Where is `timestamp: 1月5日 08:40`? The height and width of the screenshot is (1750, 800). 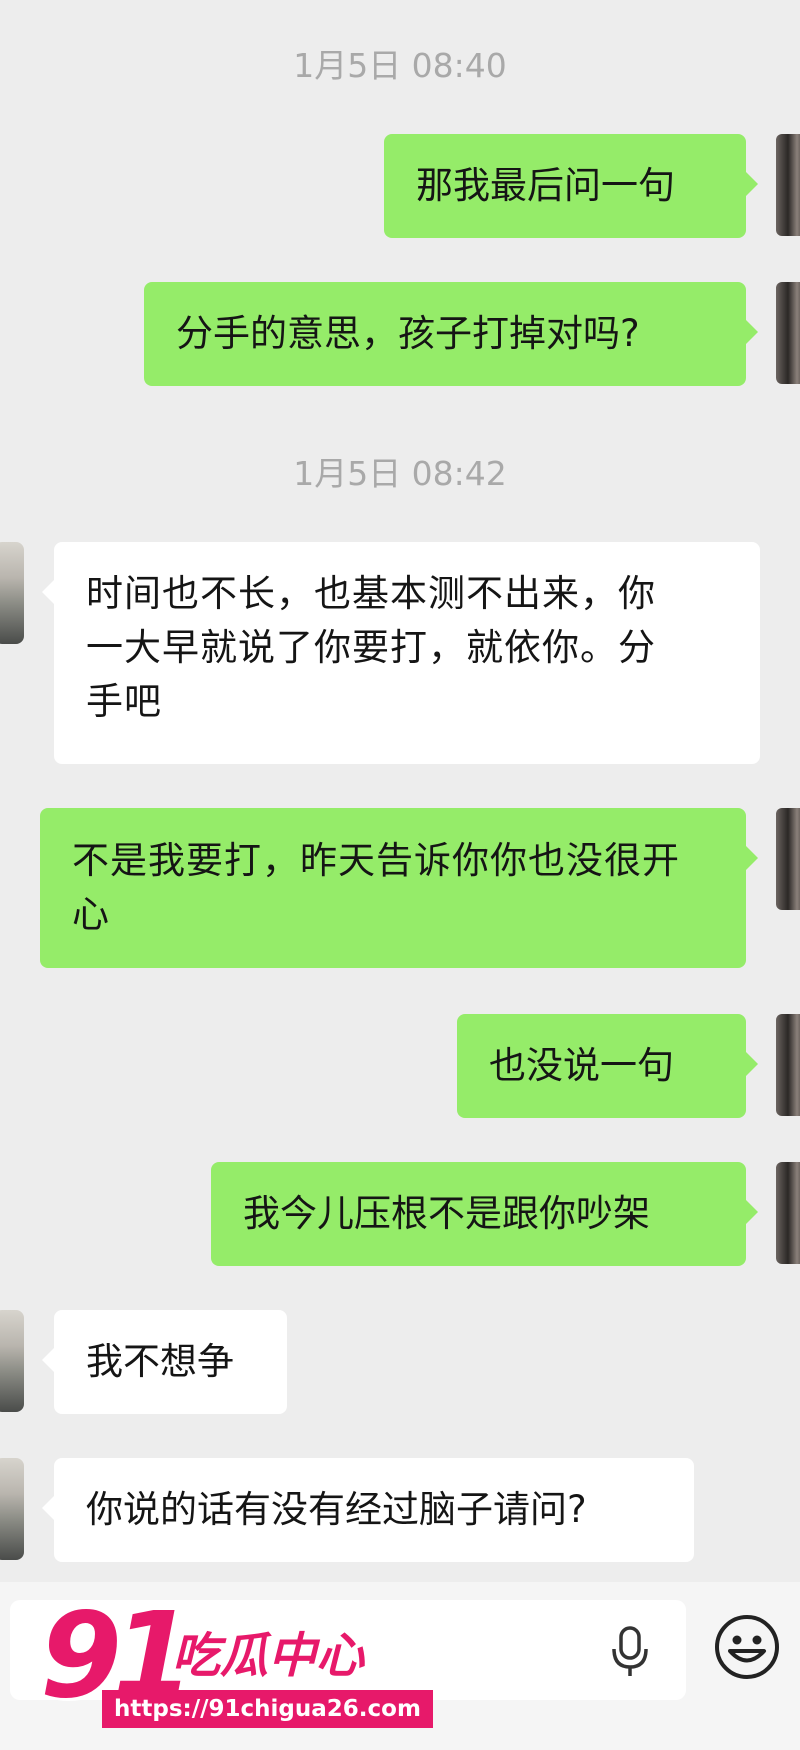
timestamp: 1月5日 08:40 is located at coordinates (400, 65).